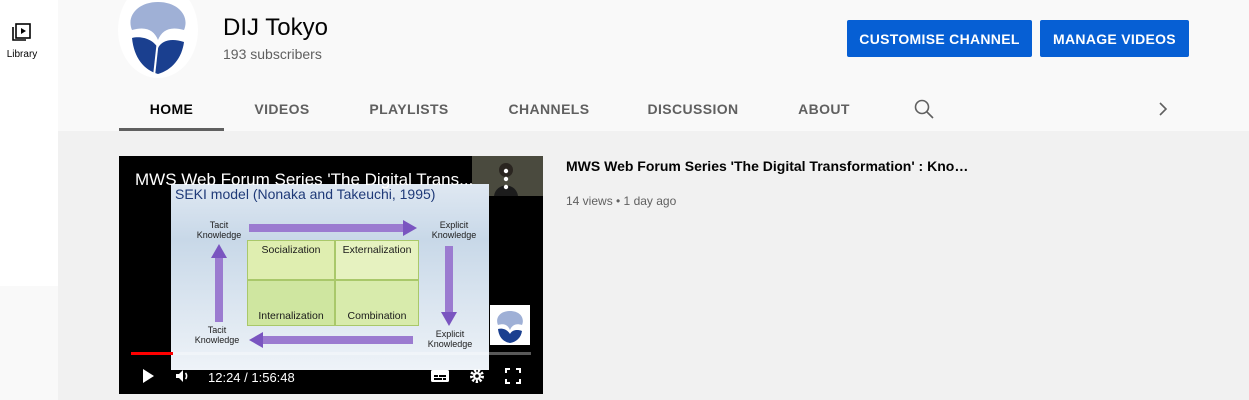  I want to click on player-time-display: 12:24 / 1:56:48, so click(251, 377).